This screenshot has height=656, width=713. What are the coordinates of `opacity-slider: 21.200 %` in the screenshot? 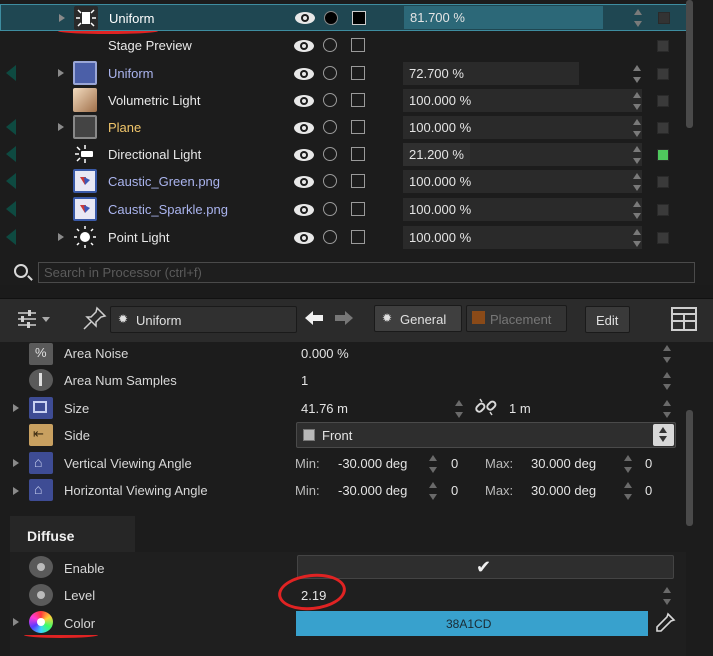 It's located at (522, 154).